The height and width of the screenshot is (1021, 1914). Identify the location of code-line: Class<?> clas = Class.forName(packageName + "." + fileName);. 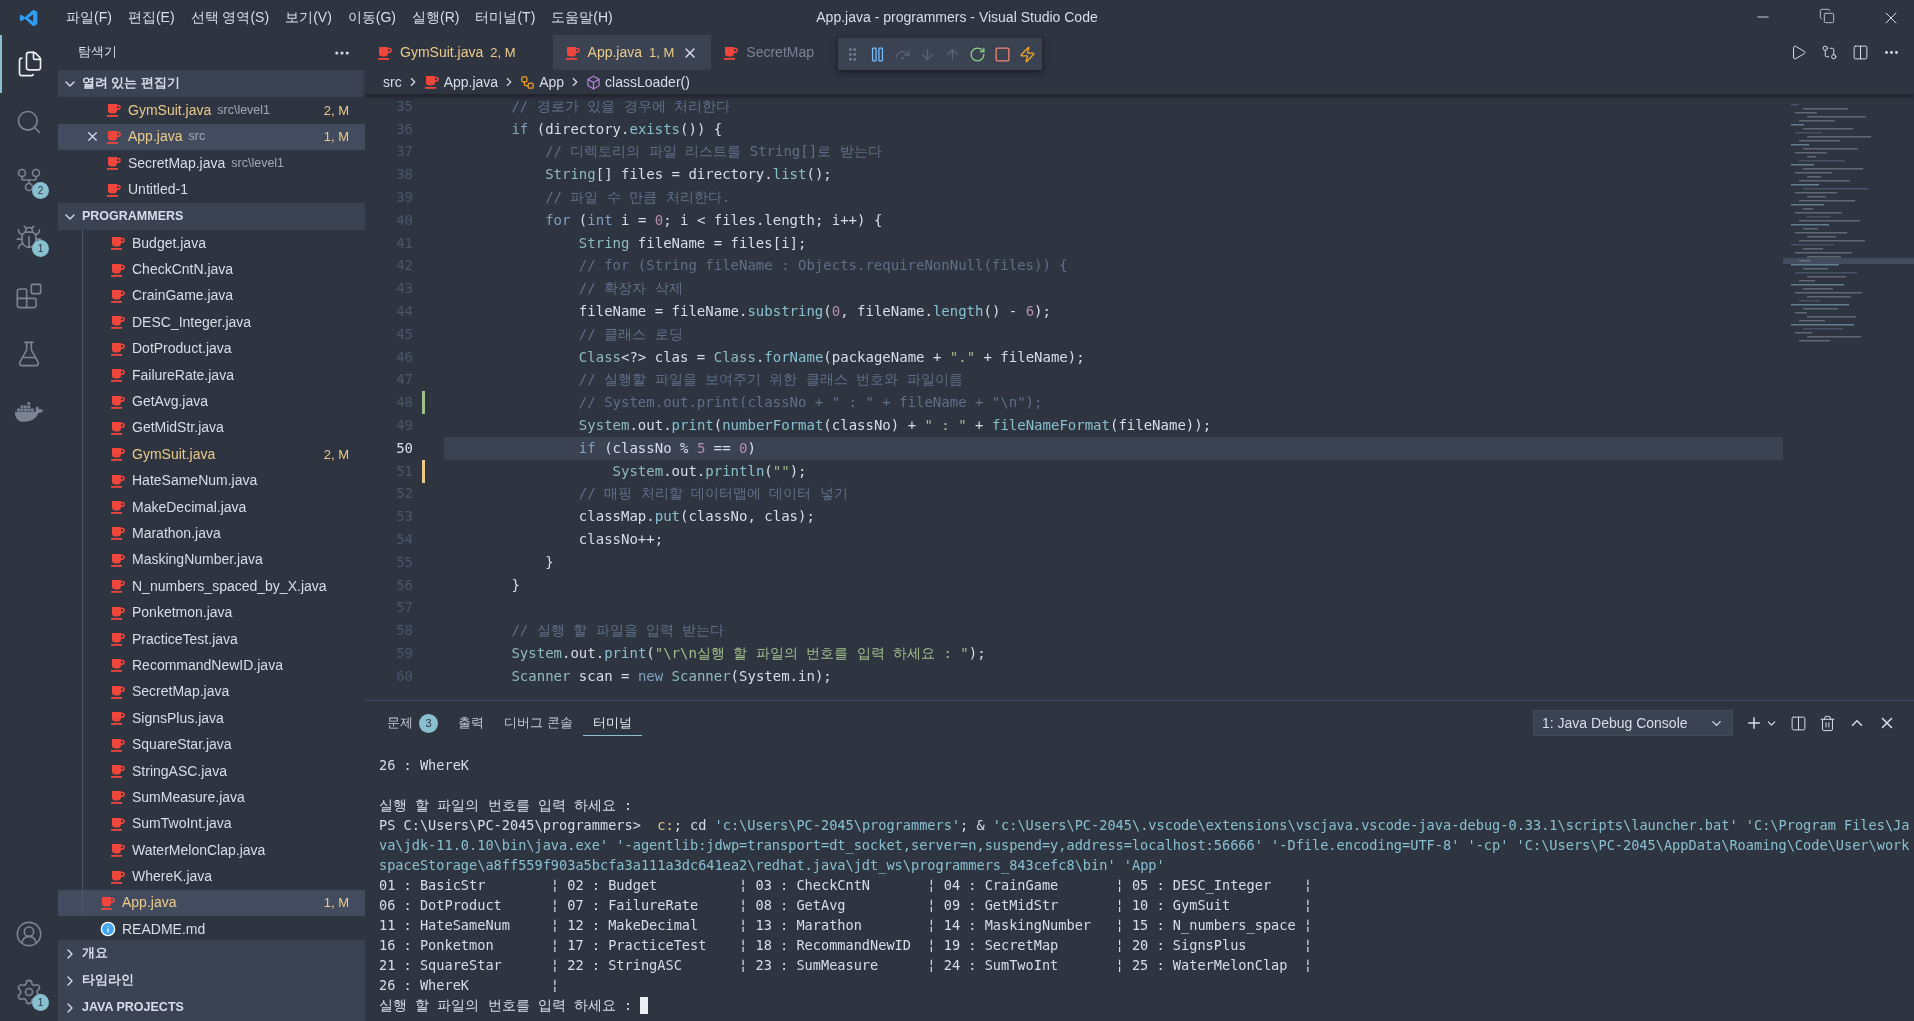
(831, 357).